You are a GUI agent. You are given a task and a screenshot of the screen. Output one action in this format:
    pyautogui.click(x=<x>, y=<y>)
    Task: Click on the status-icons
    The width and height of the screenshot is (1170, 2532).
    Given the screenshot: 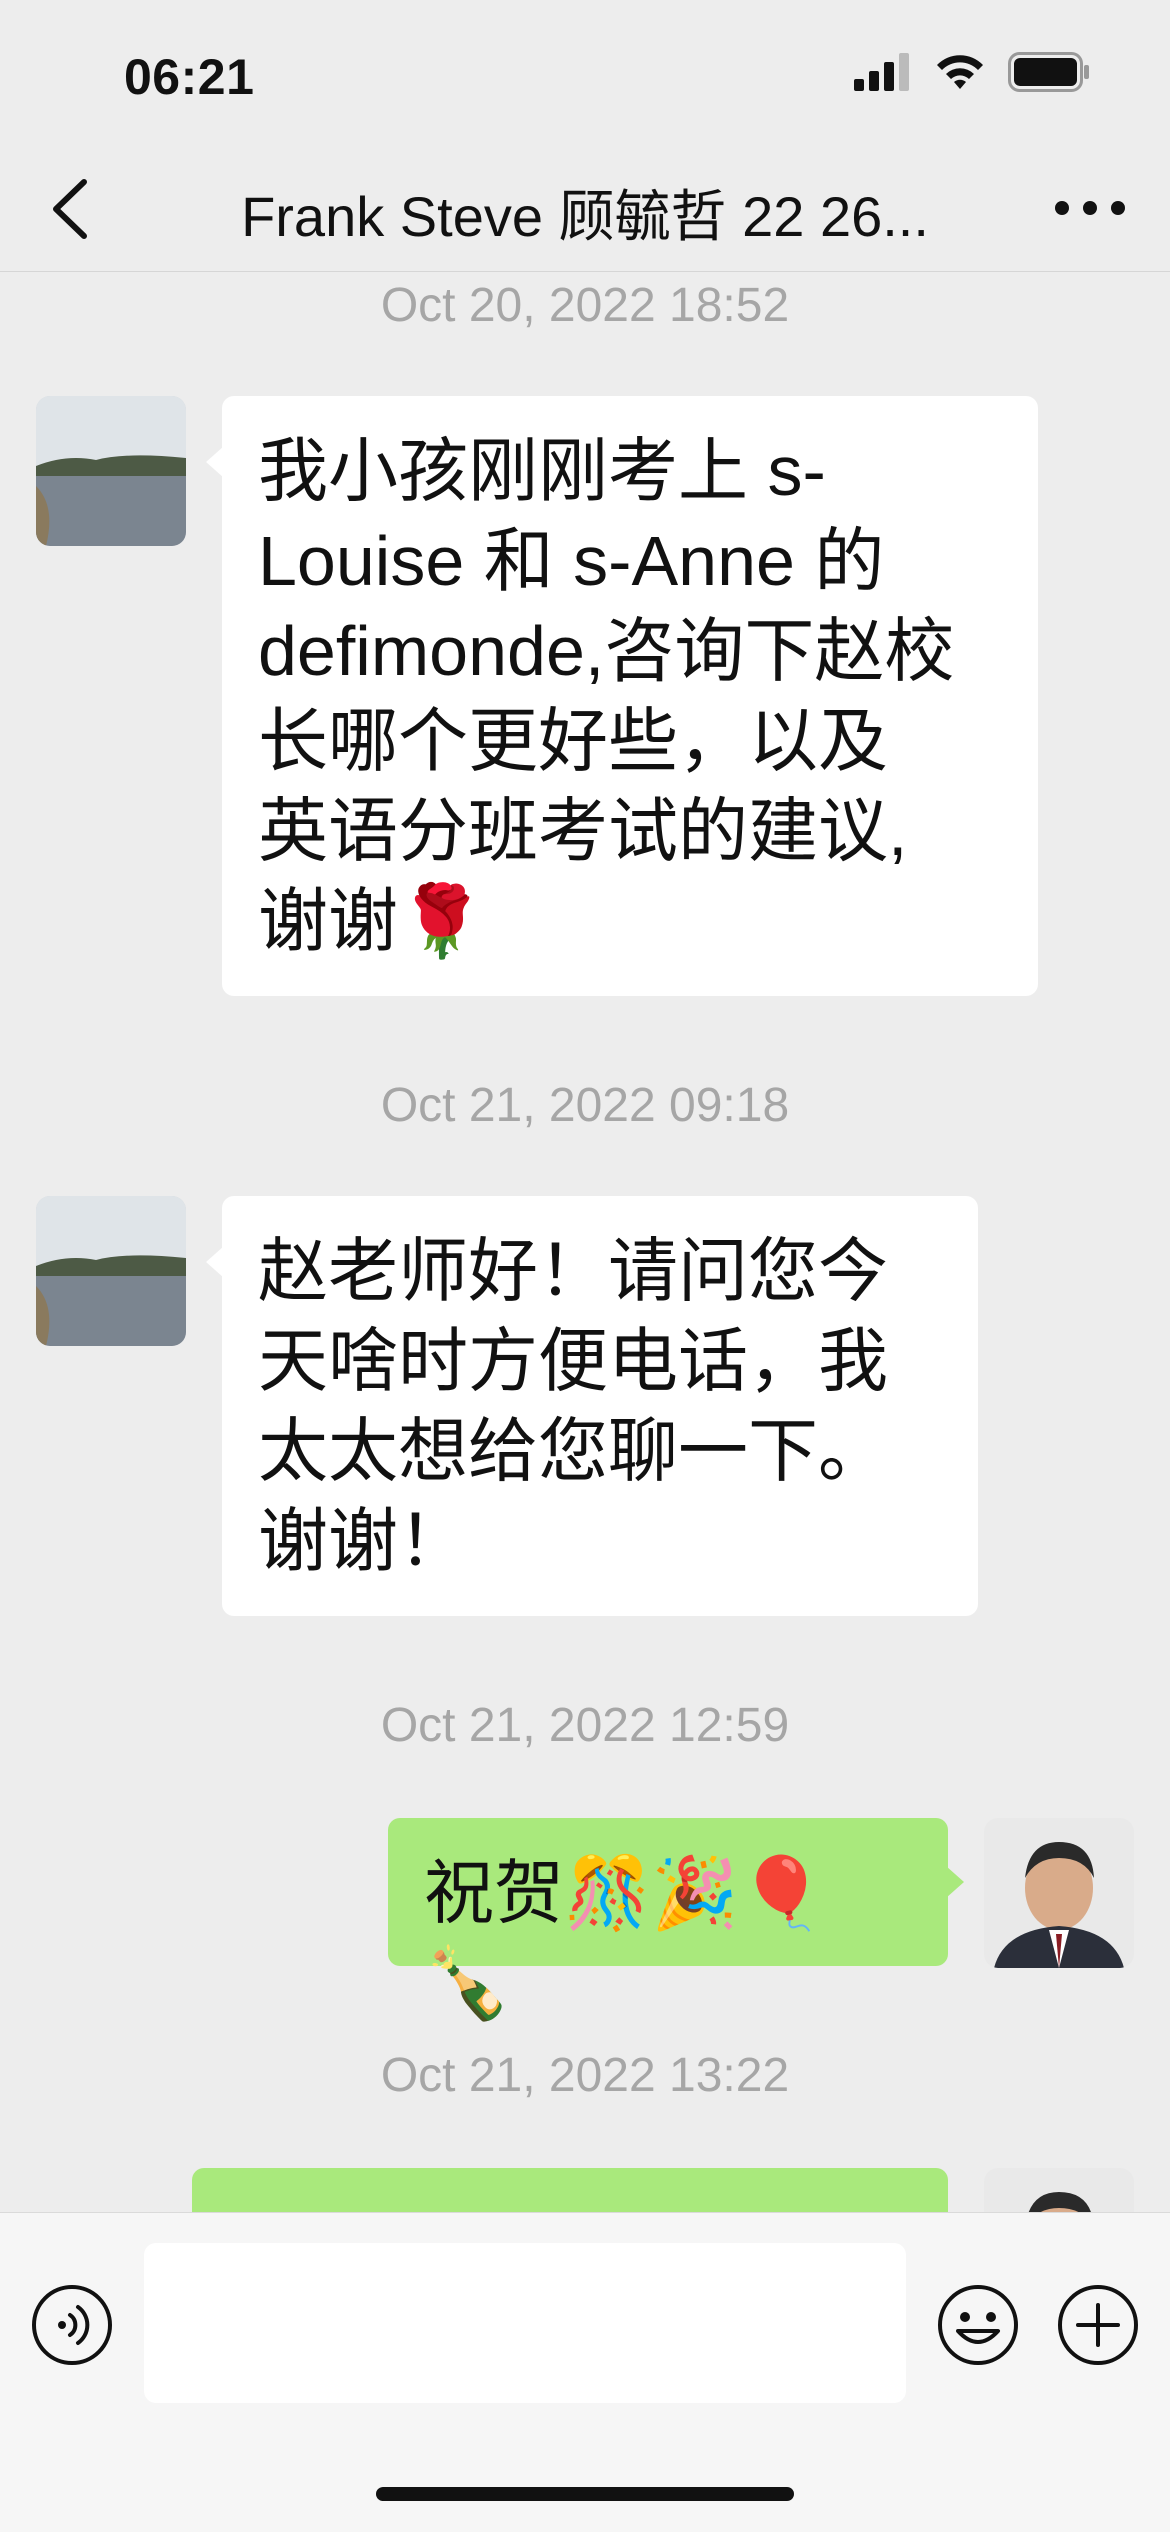 What is the action you would take?
    pyautogui.click(x=972, y=72)
    